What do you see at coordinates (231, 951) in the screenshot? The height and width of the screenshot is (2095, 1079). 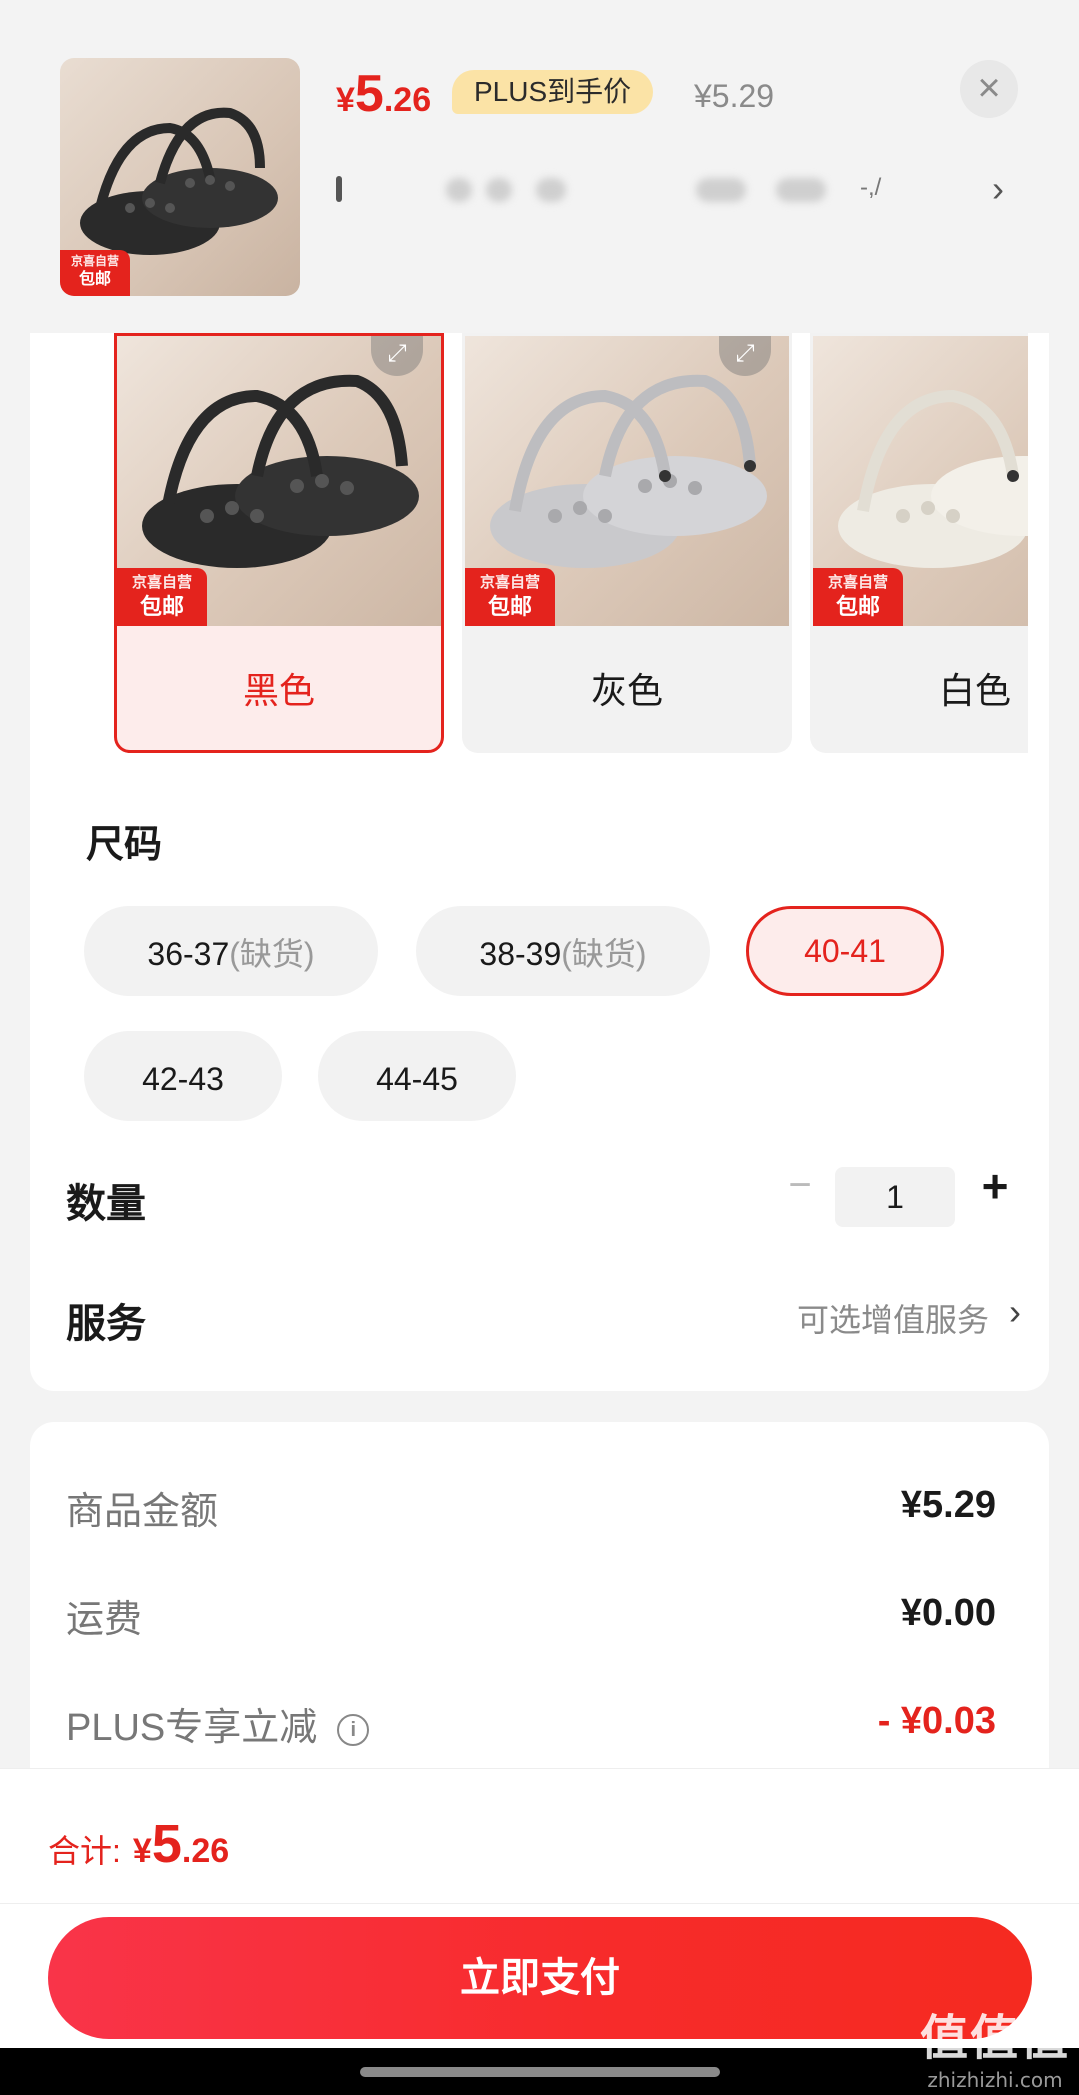 I see `size-option-36-37: 36-37(缺货)` at bounding box center [231, 951].